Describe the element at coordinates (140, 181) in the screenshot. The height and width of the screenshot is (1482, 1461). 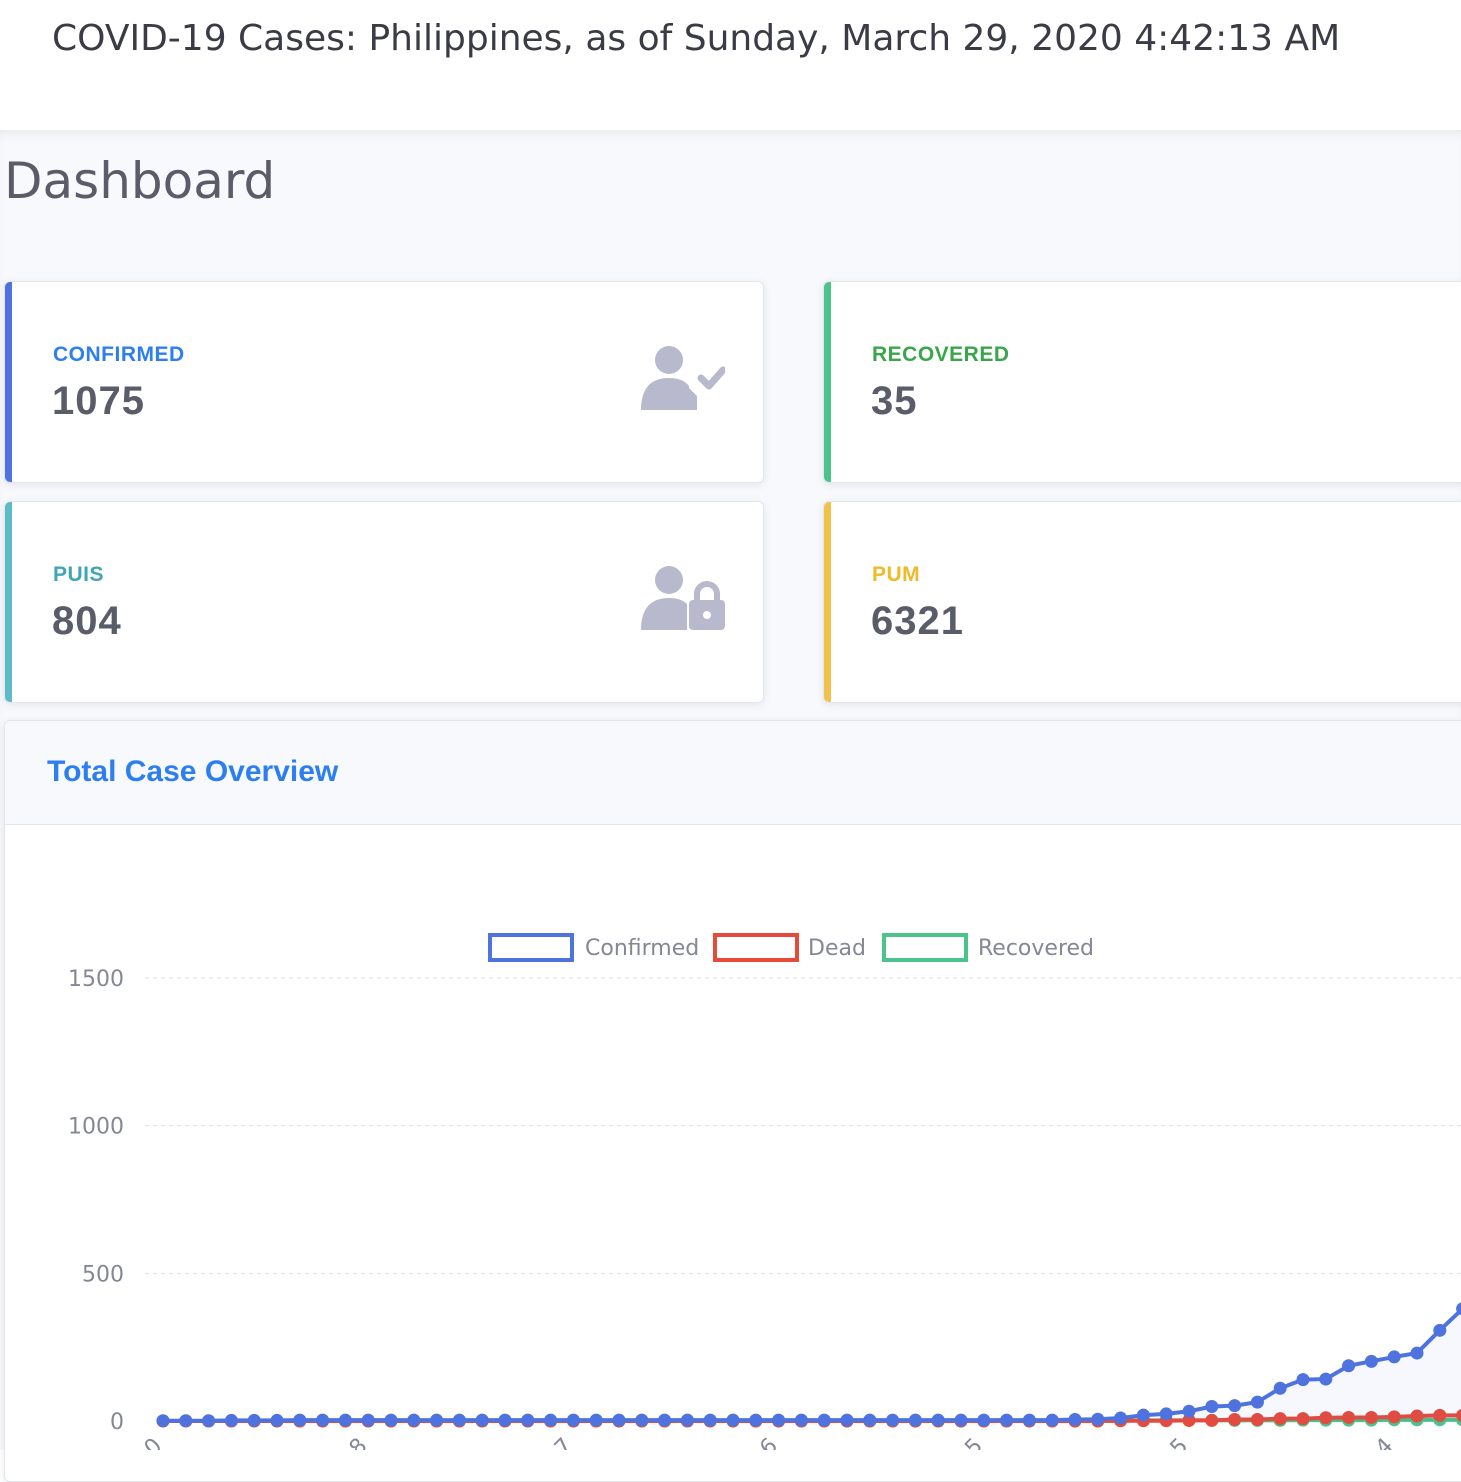
I see `page-title: Dashboard` at that location.